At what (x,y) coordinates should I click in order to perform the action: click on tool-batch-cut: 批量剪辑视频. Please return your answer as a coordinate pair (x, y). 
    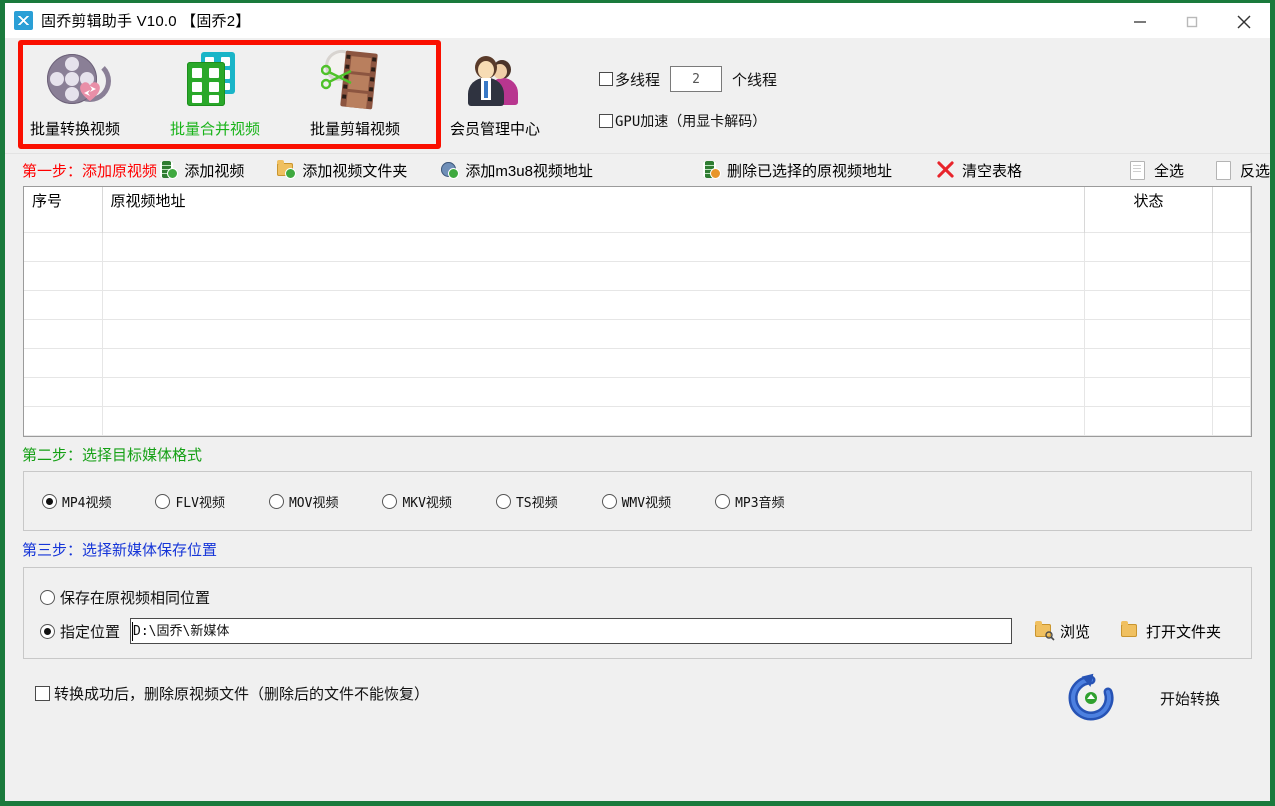
    Looking at the image, I should click on (355, 88).